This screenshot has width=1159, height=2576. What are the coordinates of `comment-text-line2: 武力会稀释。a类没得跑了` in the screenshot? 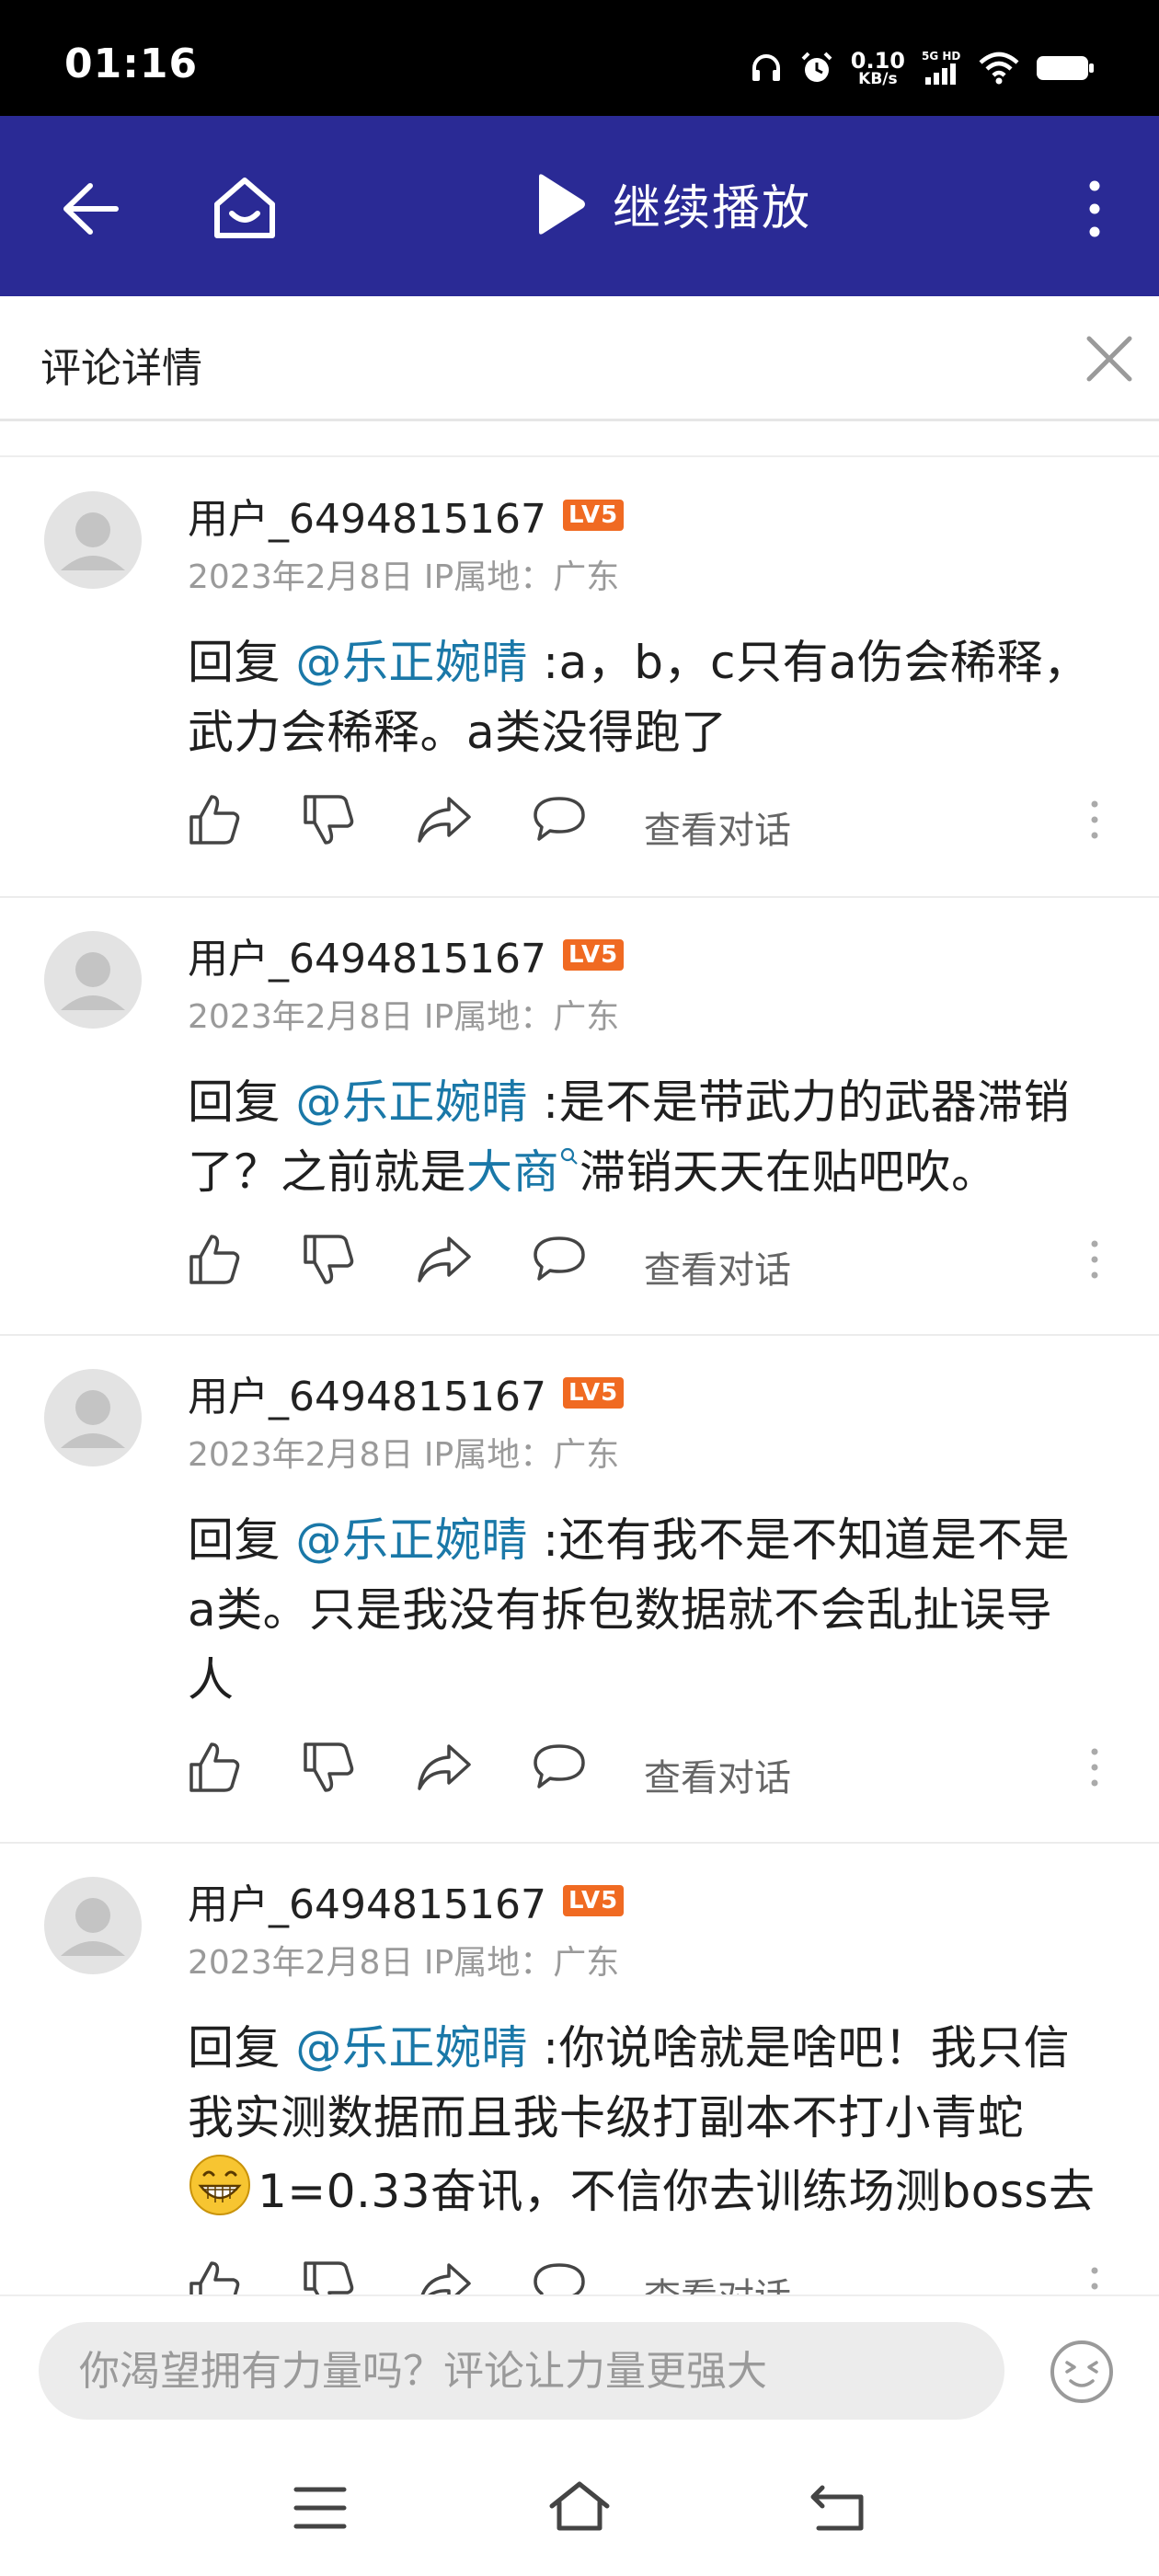 It's located at (458, 732).